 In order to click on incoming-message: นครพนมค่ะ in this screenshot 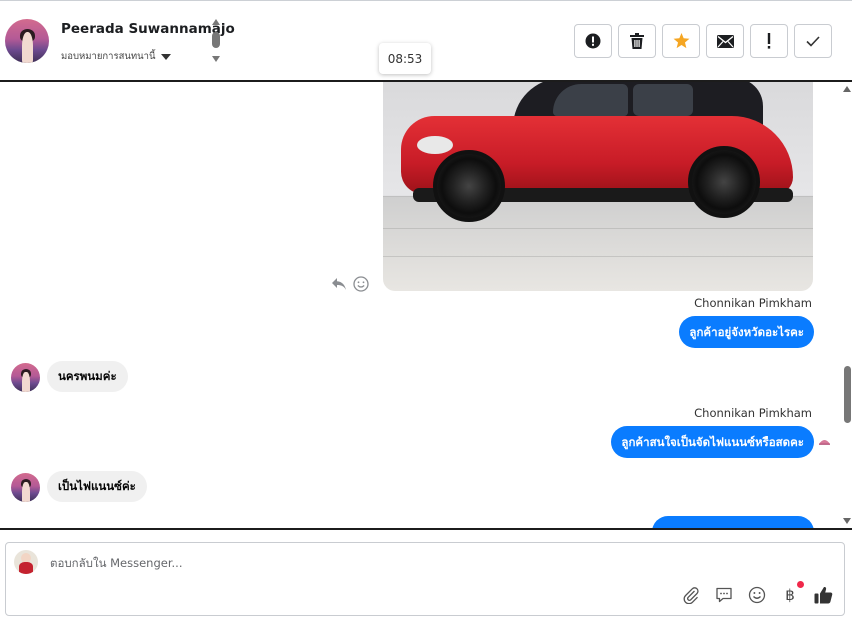, I will do `click(87, 376)`.